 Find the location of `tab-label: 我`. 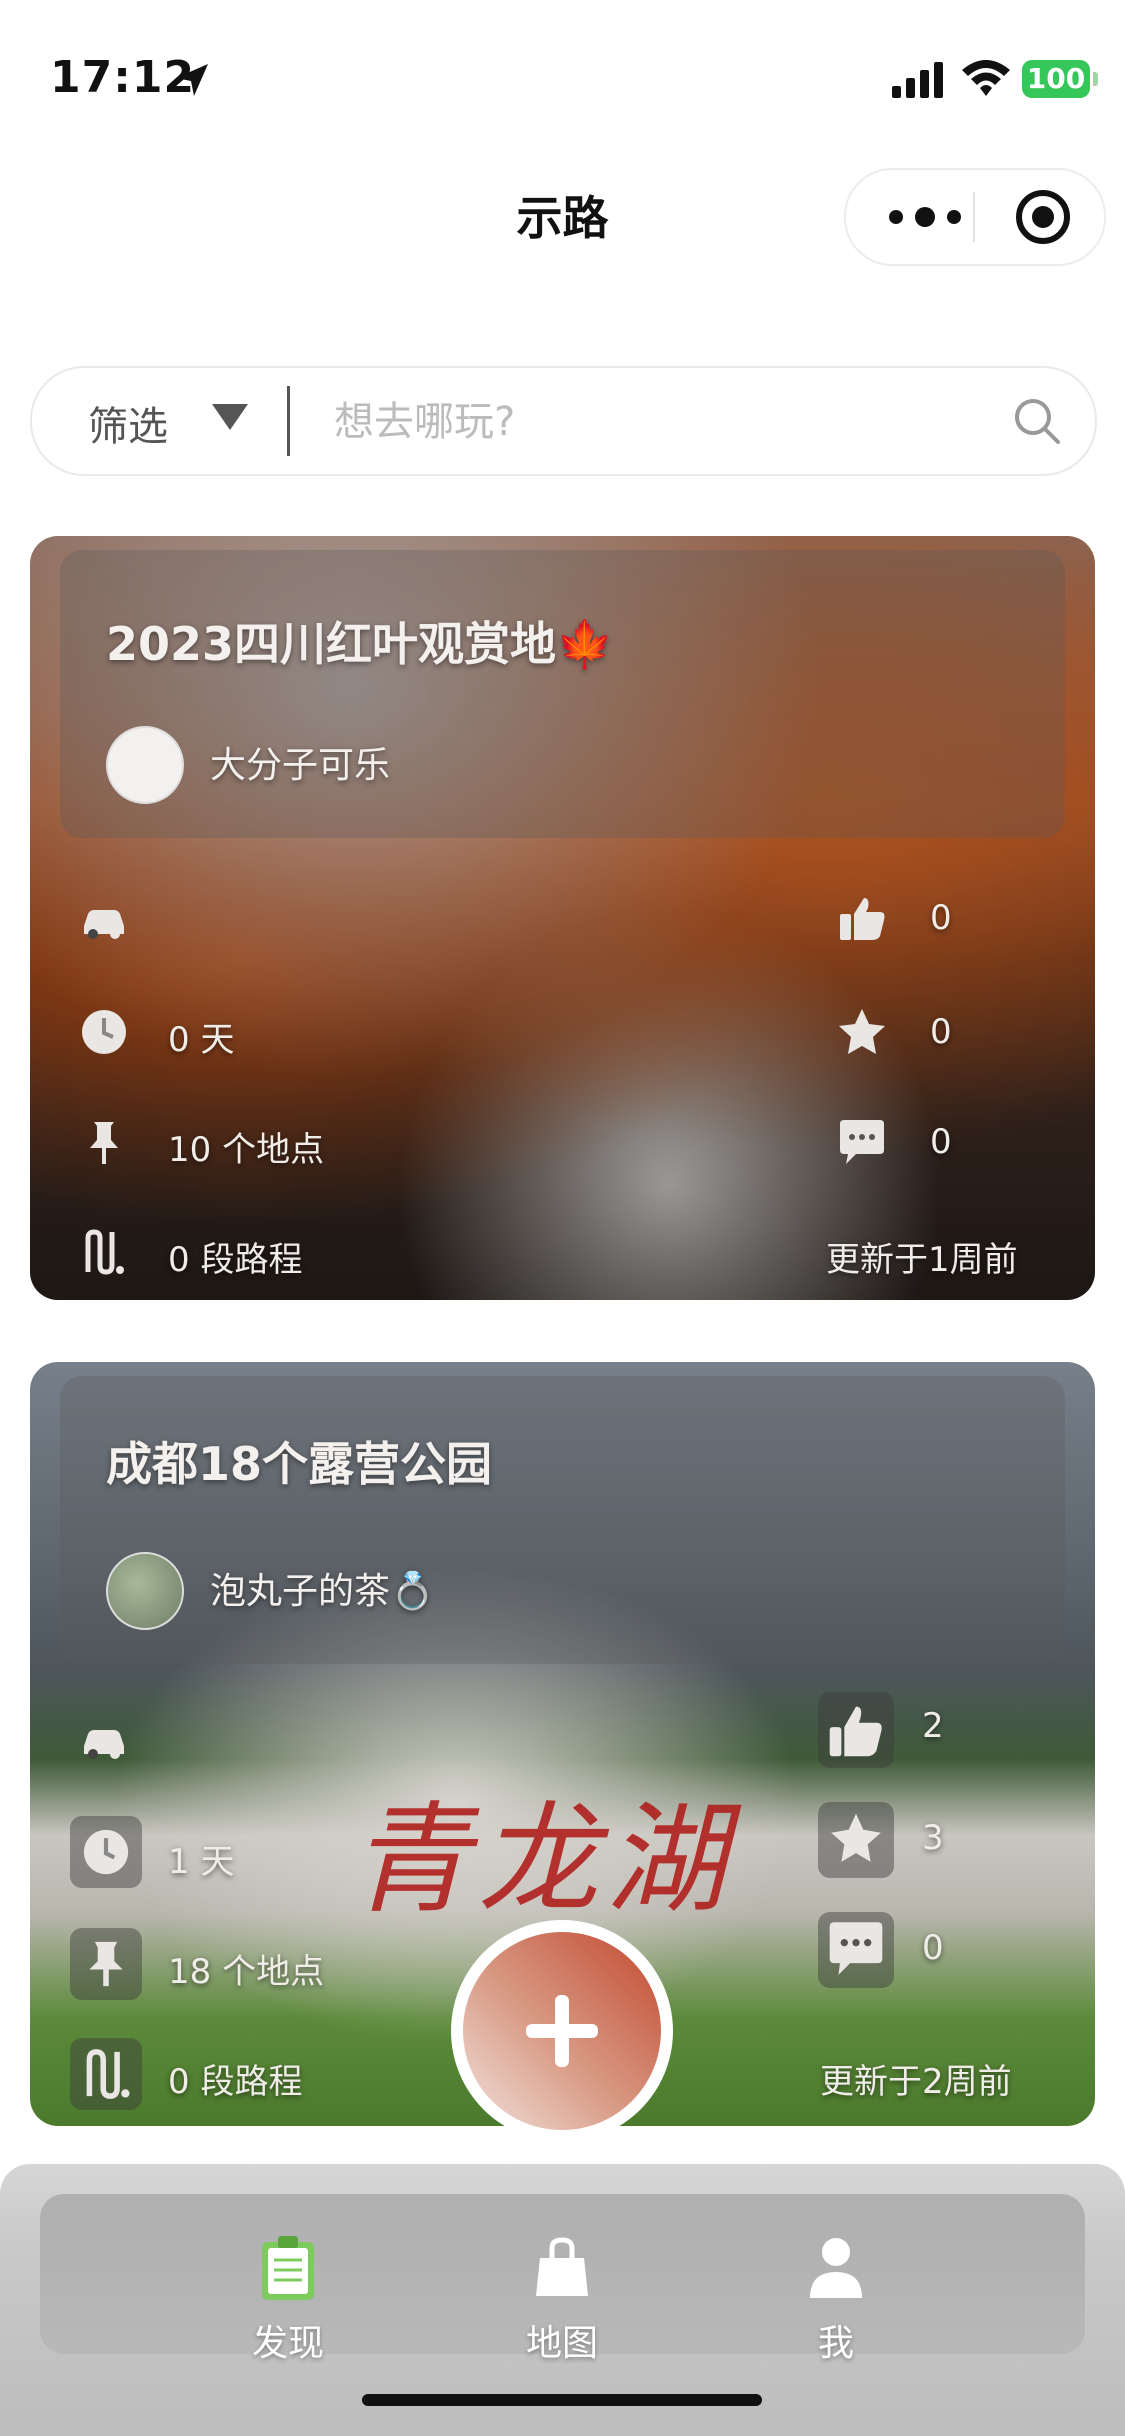

tab-label: 我 is located at coordinates (835, 2343).